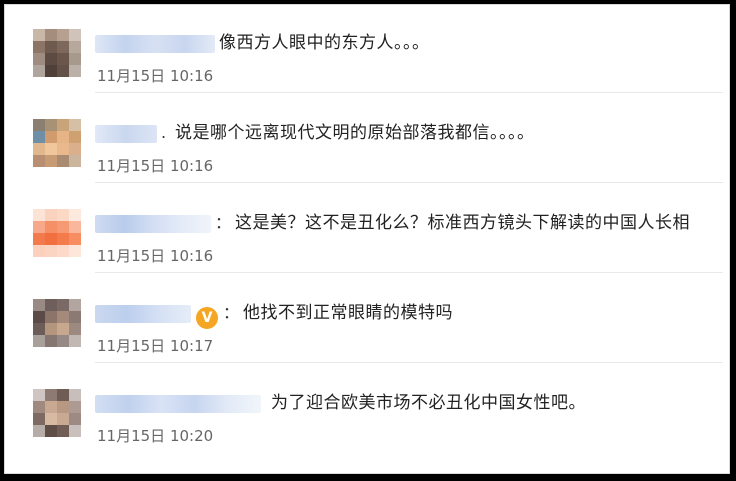 This screenshot has height=481, width=736. I want to click on comment-timestamp: 11月15日 10:20, so click(155, 436).